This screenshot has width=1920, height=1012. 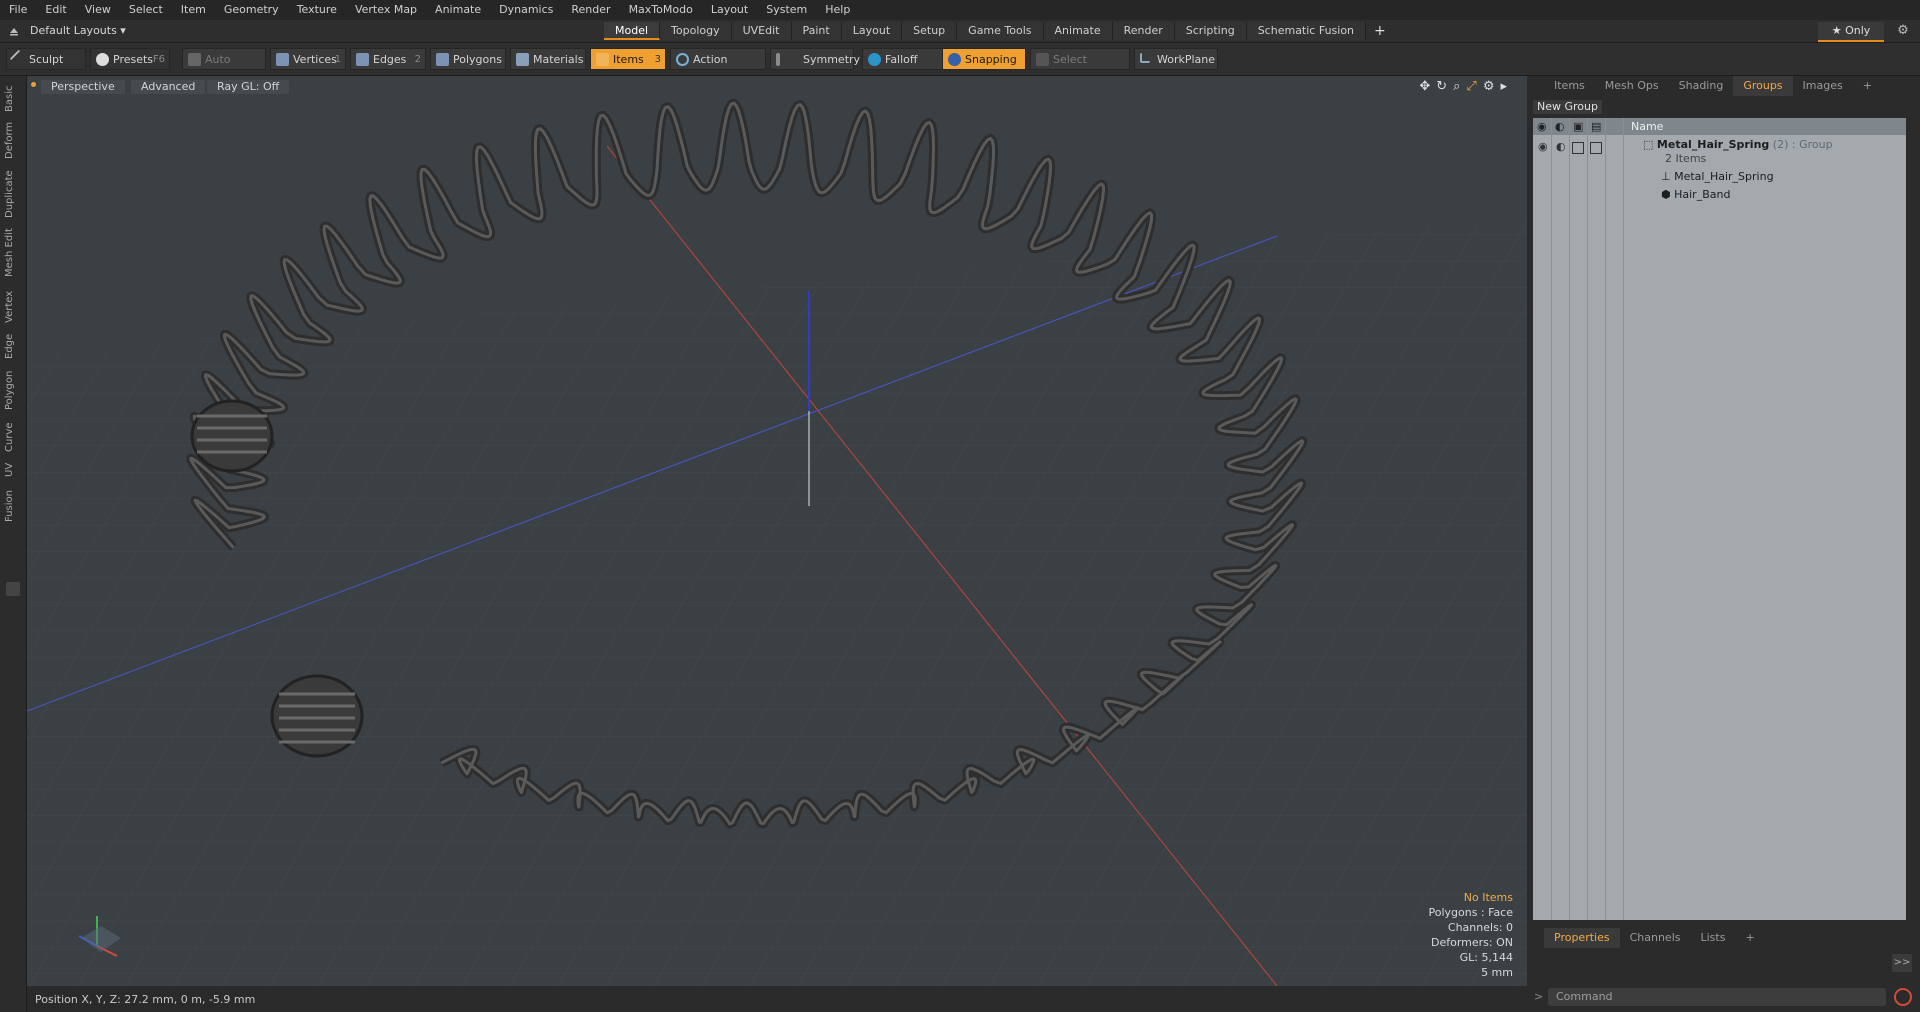 What do you see at coordinates (1902, 963) in the screenshot?
I see `expand-button: >>` at bounding box center [1902, 963].